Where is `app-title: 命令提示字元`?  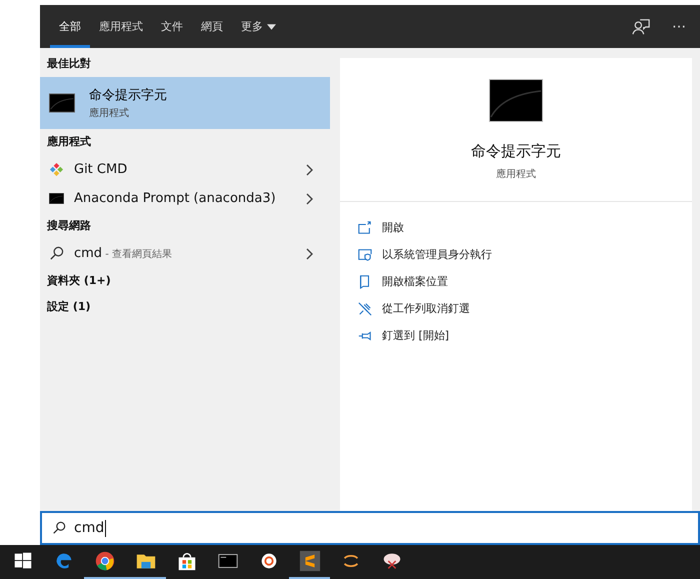 app-title: 命令提示字元 is located at coordinates (516, 151).